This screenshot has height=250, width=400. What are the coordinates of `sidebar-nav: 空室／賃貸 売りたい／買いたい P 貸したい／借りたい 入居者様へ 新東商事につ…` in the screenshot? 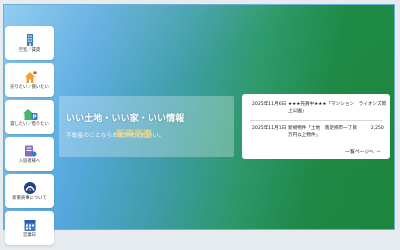 It's located at (29, 137).